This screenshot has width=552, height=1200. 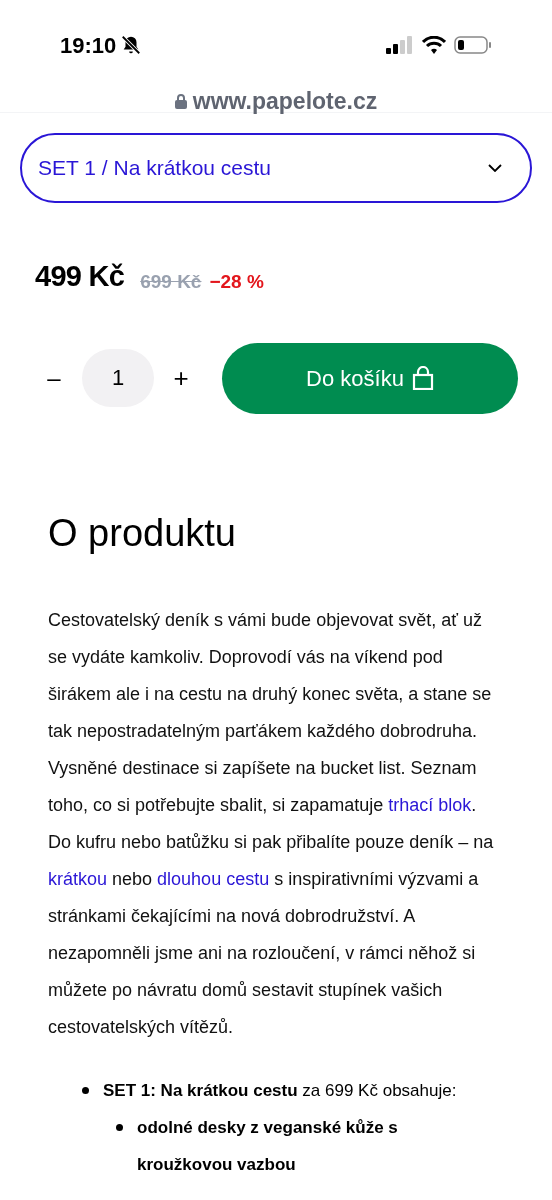 I want to click on add-to-cart-button: Do košíku, so click(x=370, y=378).